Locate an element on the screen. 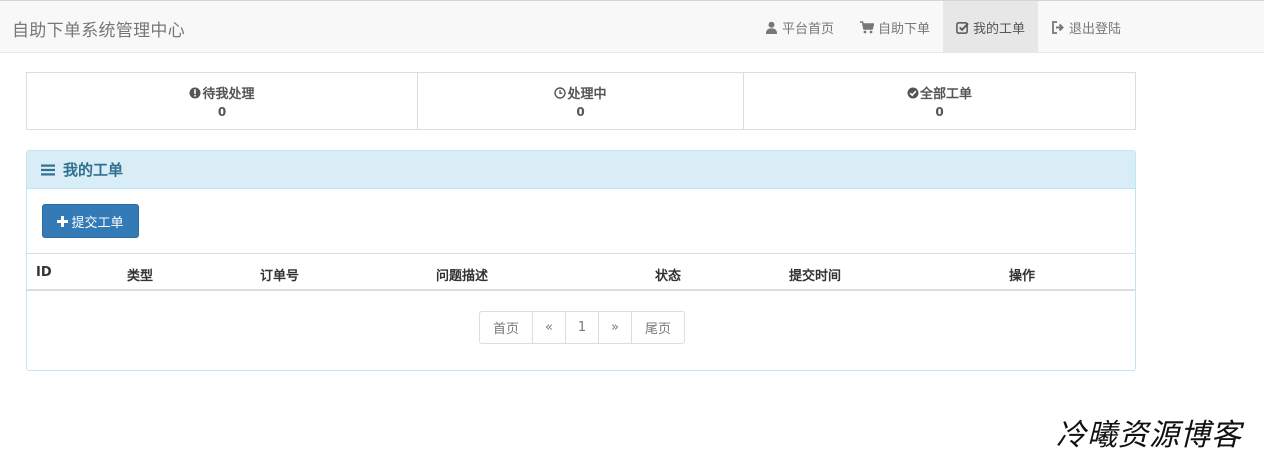 The width and height of the screenshot is (1264, 461). nav-item-home: 平台首页 is located at coordinates (799, 27).